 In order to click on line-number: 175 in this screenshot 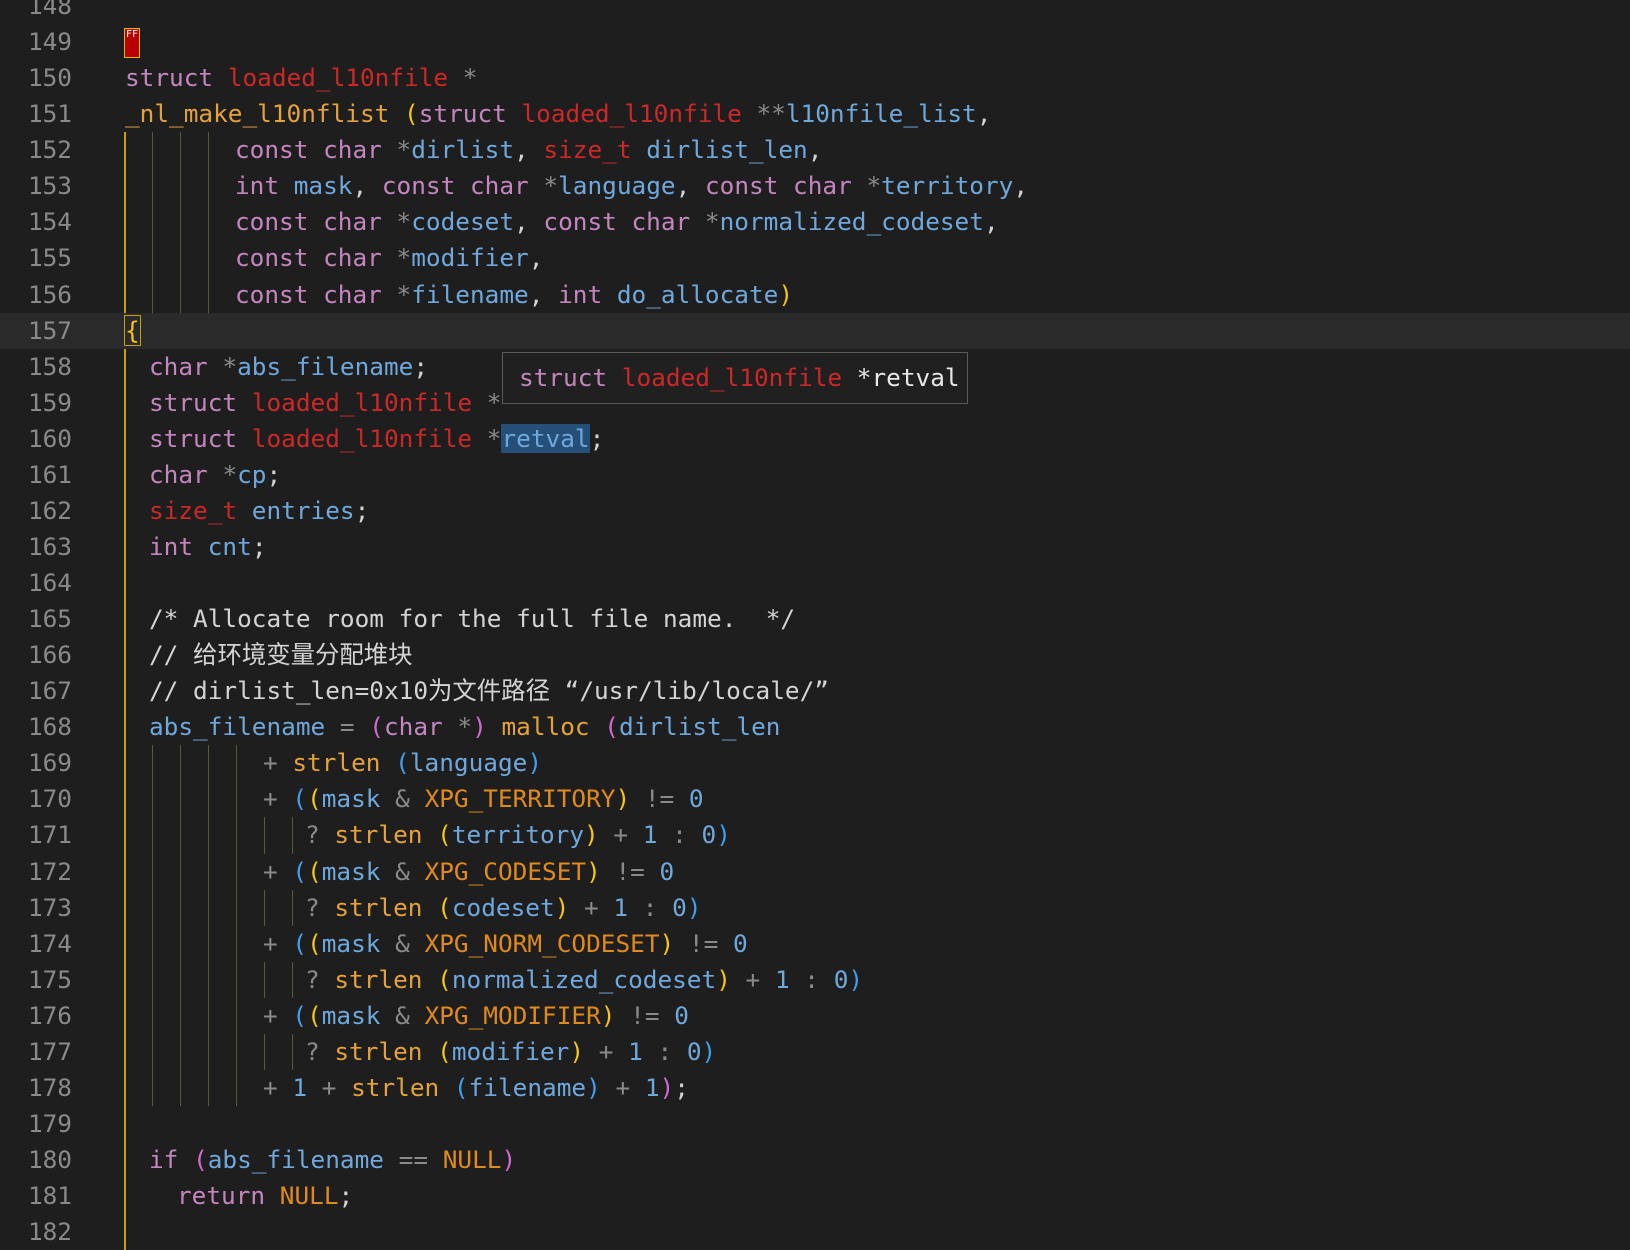, I will do `click(49, 979)`.